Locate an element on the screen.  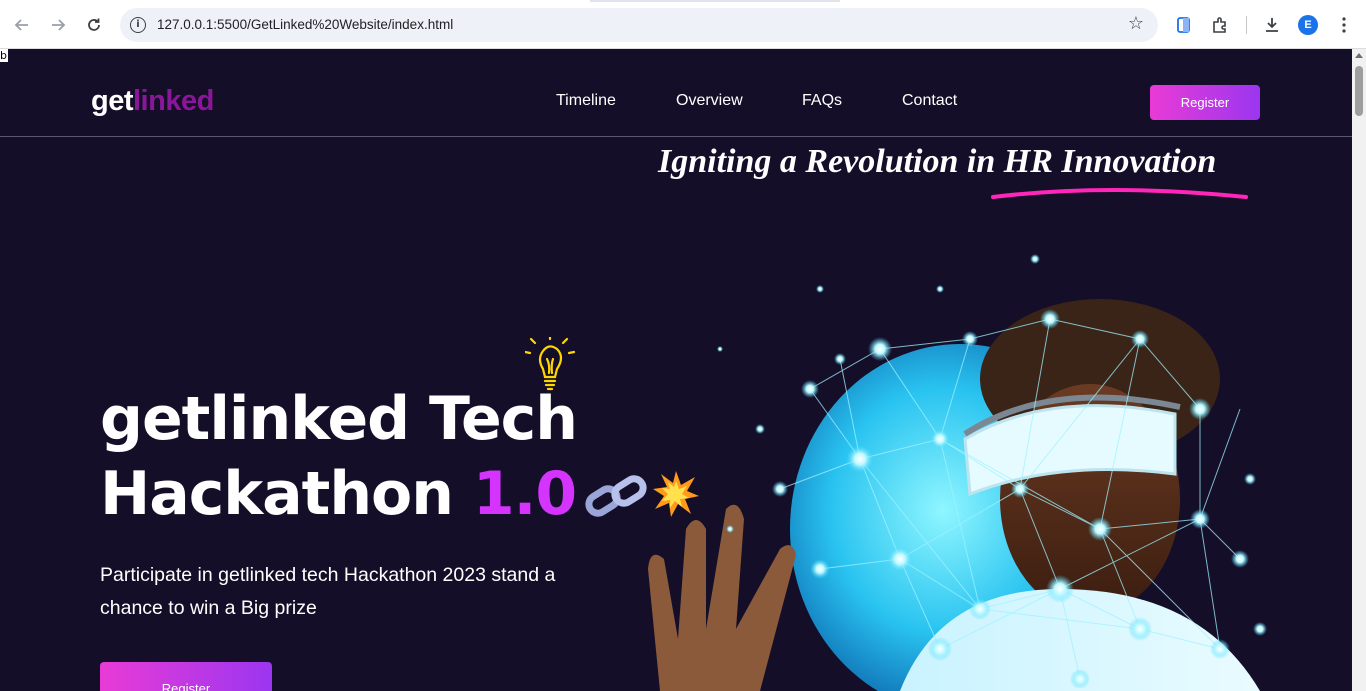
forward-icon is located at coordinates (58, 25).